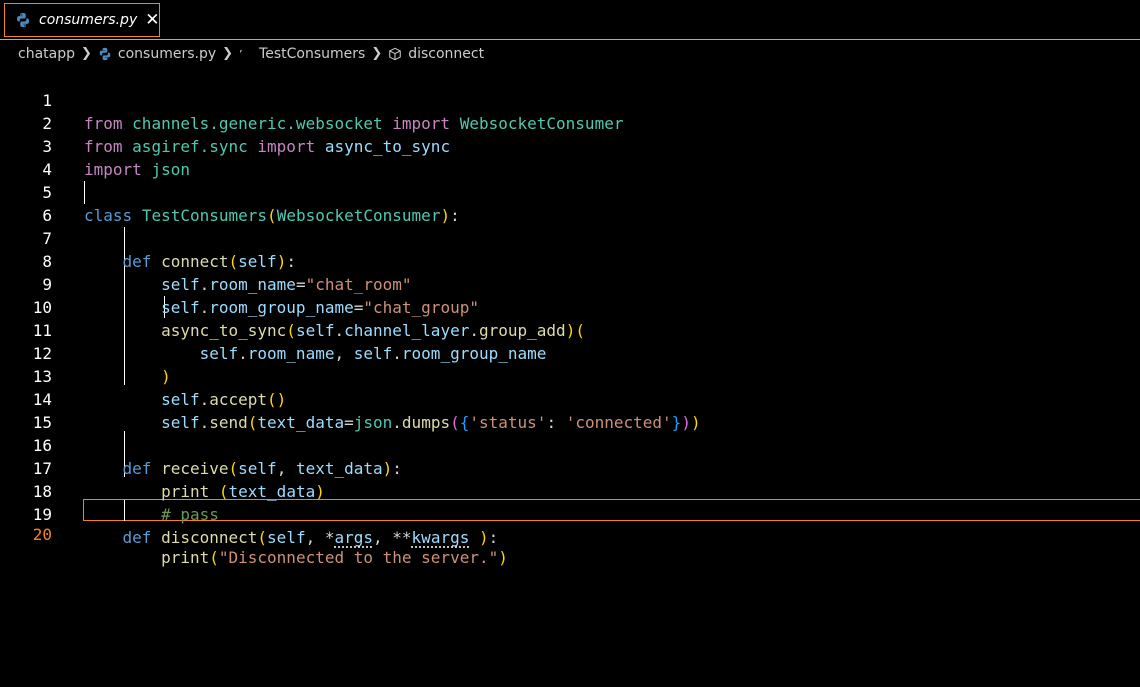 Image resolution: width=1140 pixels, height=687 pixels. Describe the element at coordinates (570, 20) in the screenshot. I see `tab-bar: consumers.py ✕` at that location.